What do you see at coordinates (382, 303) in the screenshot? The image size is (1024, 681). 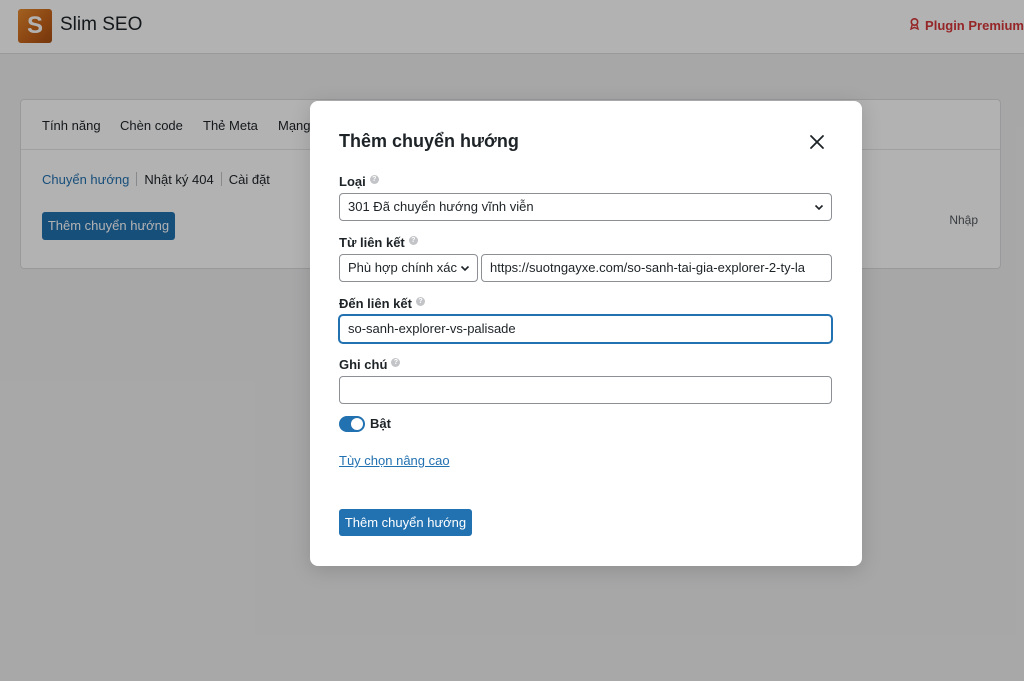 I see `to-url-label: Đến liên kết?` at bounding box center [382, 303].